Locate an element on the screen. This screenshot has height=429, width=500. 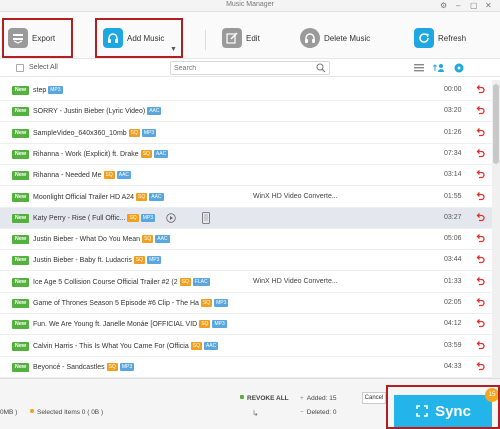
search-box is located at coordinates (250, 68).